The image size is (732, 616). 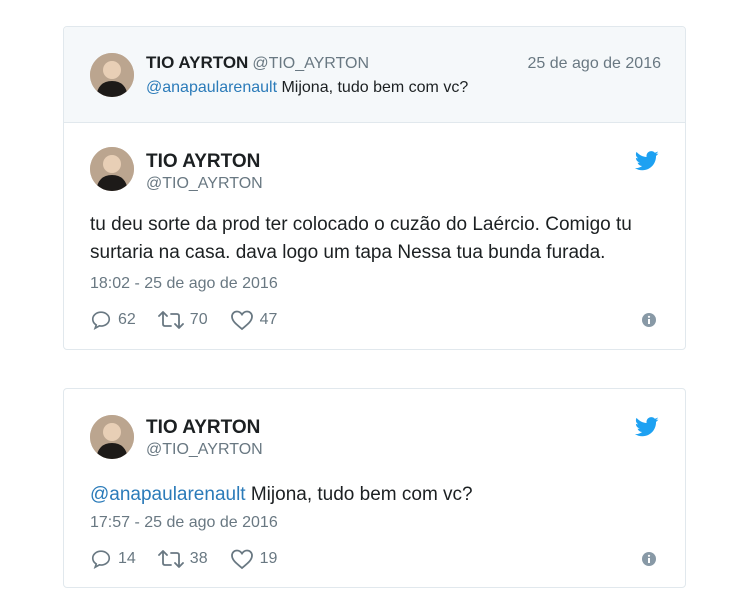 I want to click on reply-count: 62, so click(x=127, y=319).